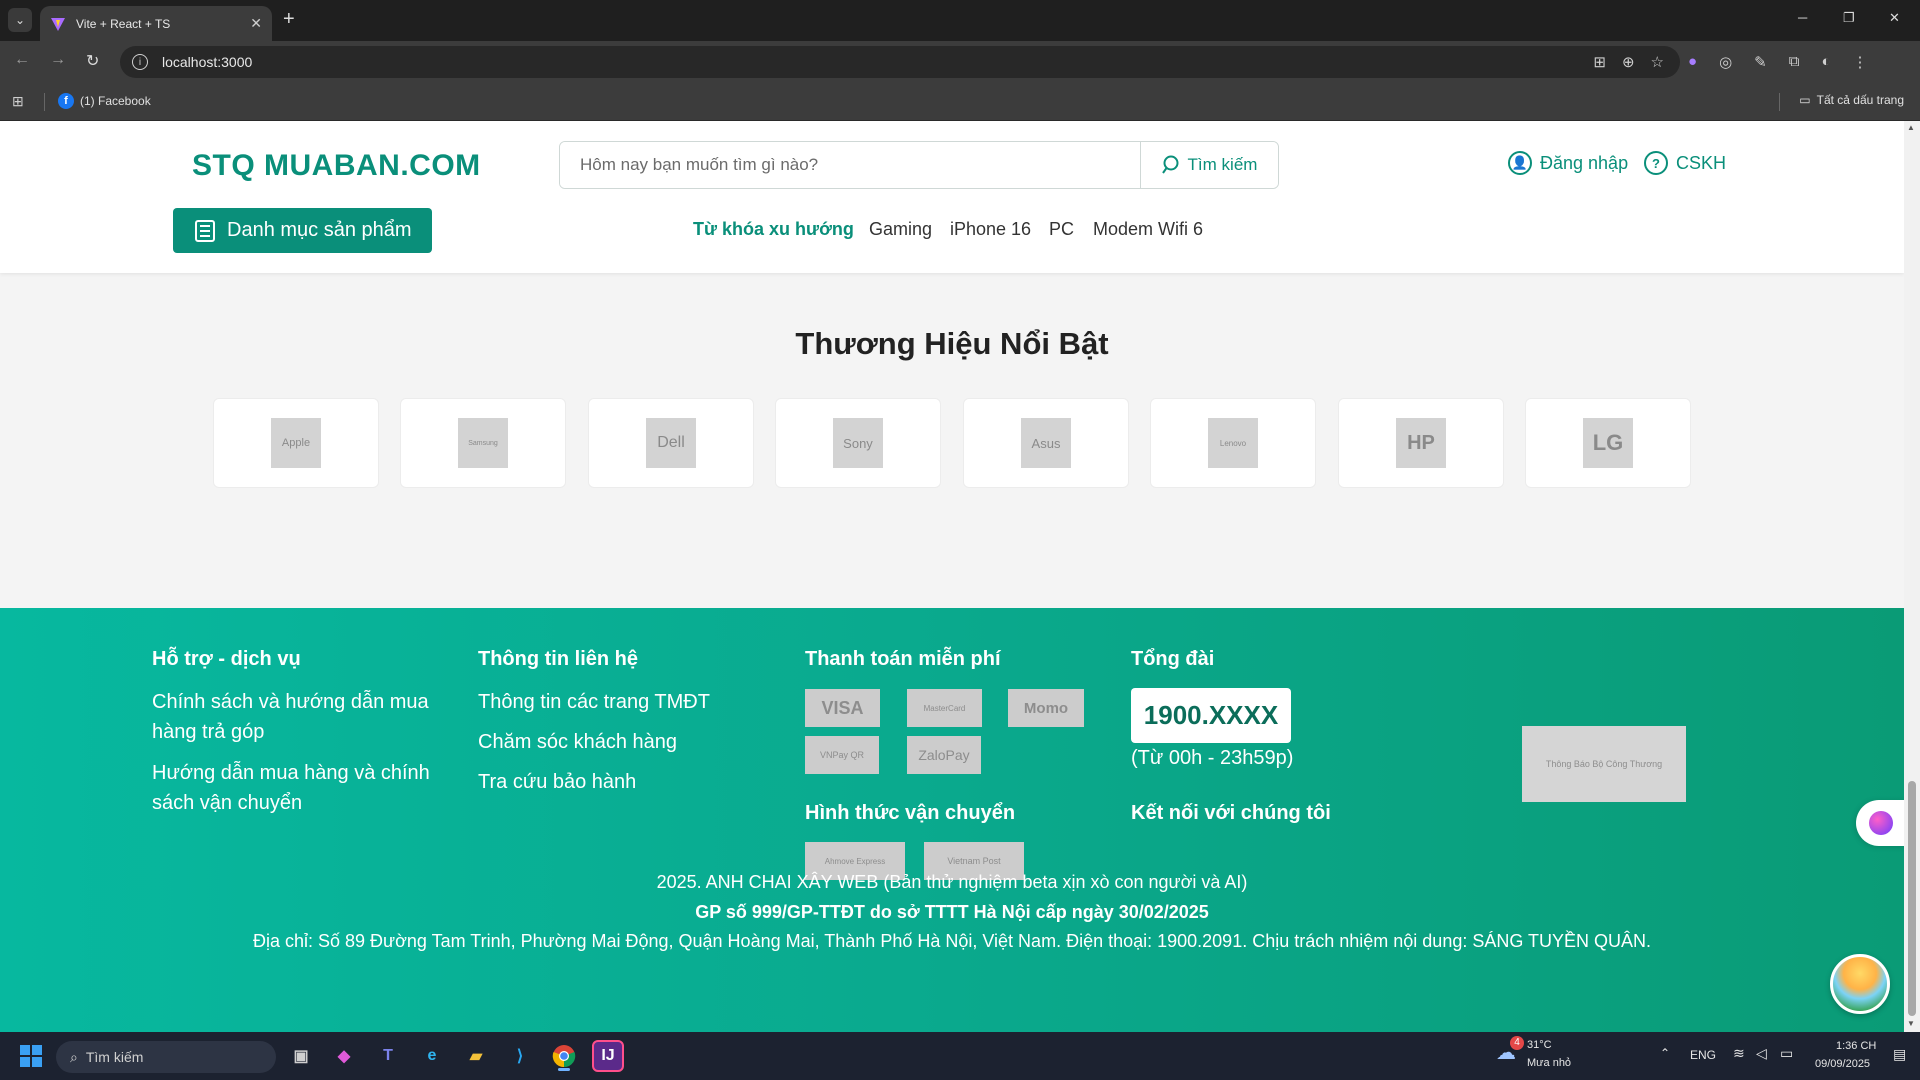  I want to click on chat-widget-button, so click(1860, 984).